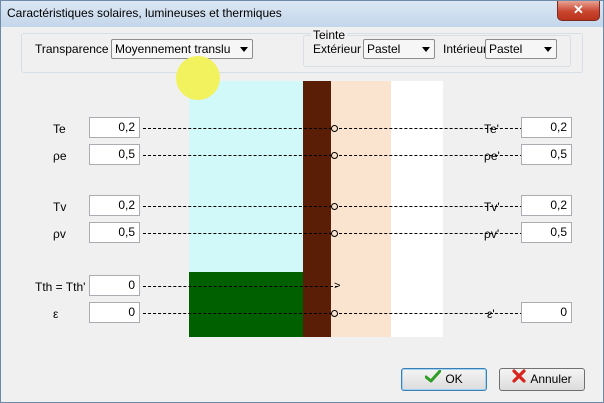  What do you see at coordinates (454, 379) in the screenshot?
I see `ok-button-label: OK` at bounding box center [454, 379].